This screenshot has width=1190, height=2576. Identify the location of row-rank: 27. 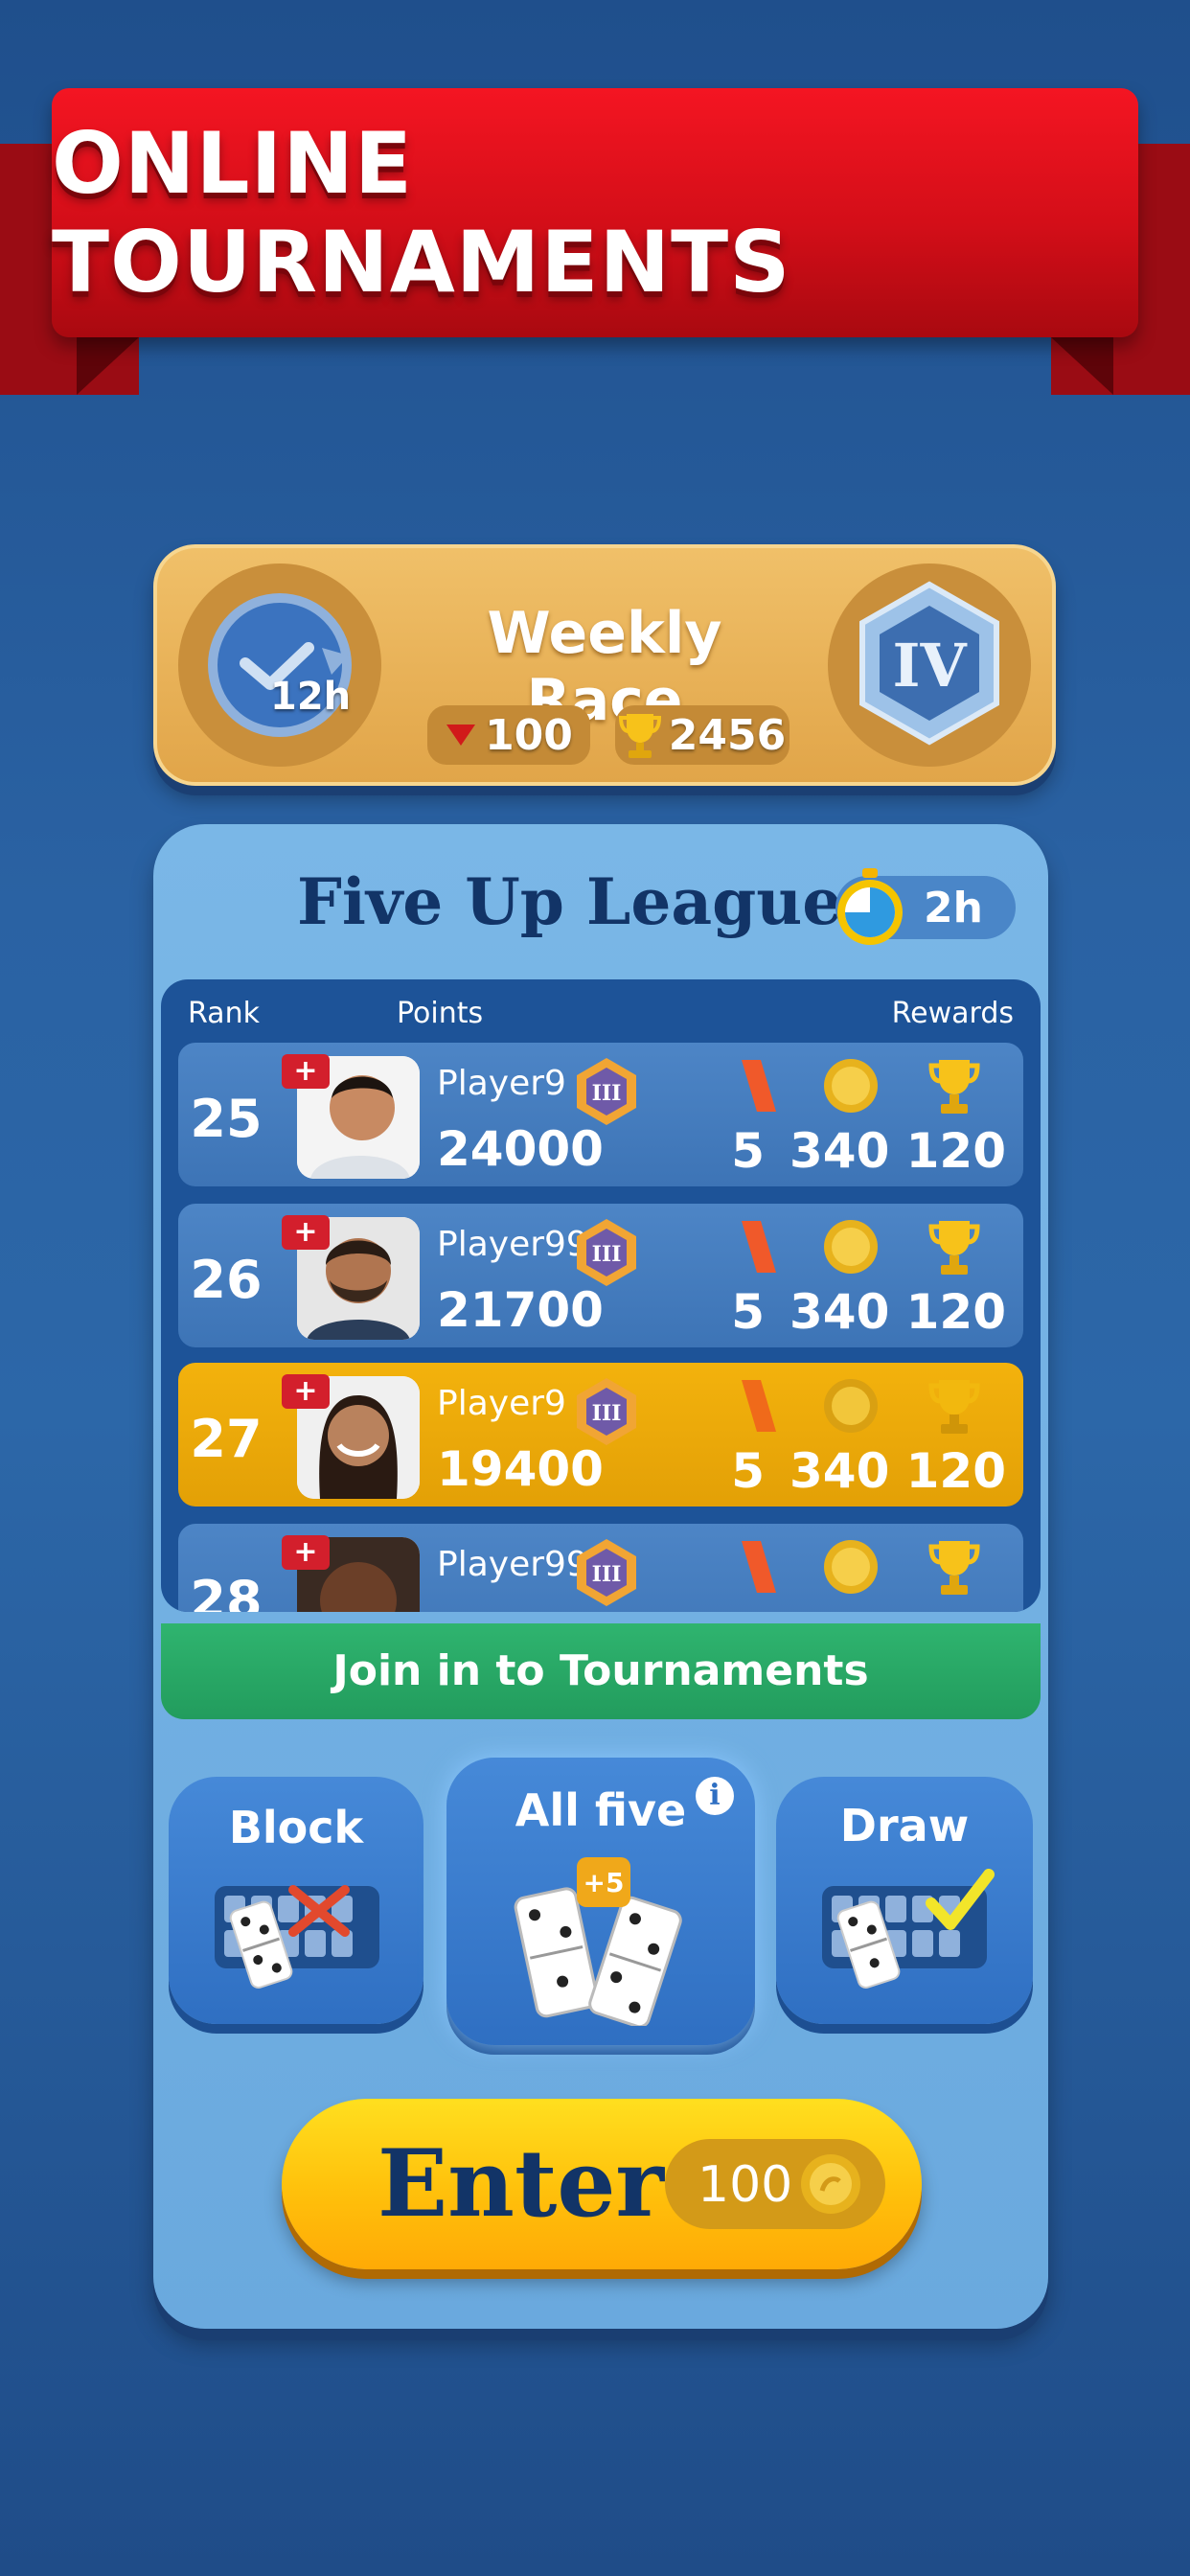
(226, 1439).